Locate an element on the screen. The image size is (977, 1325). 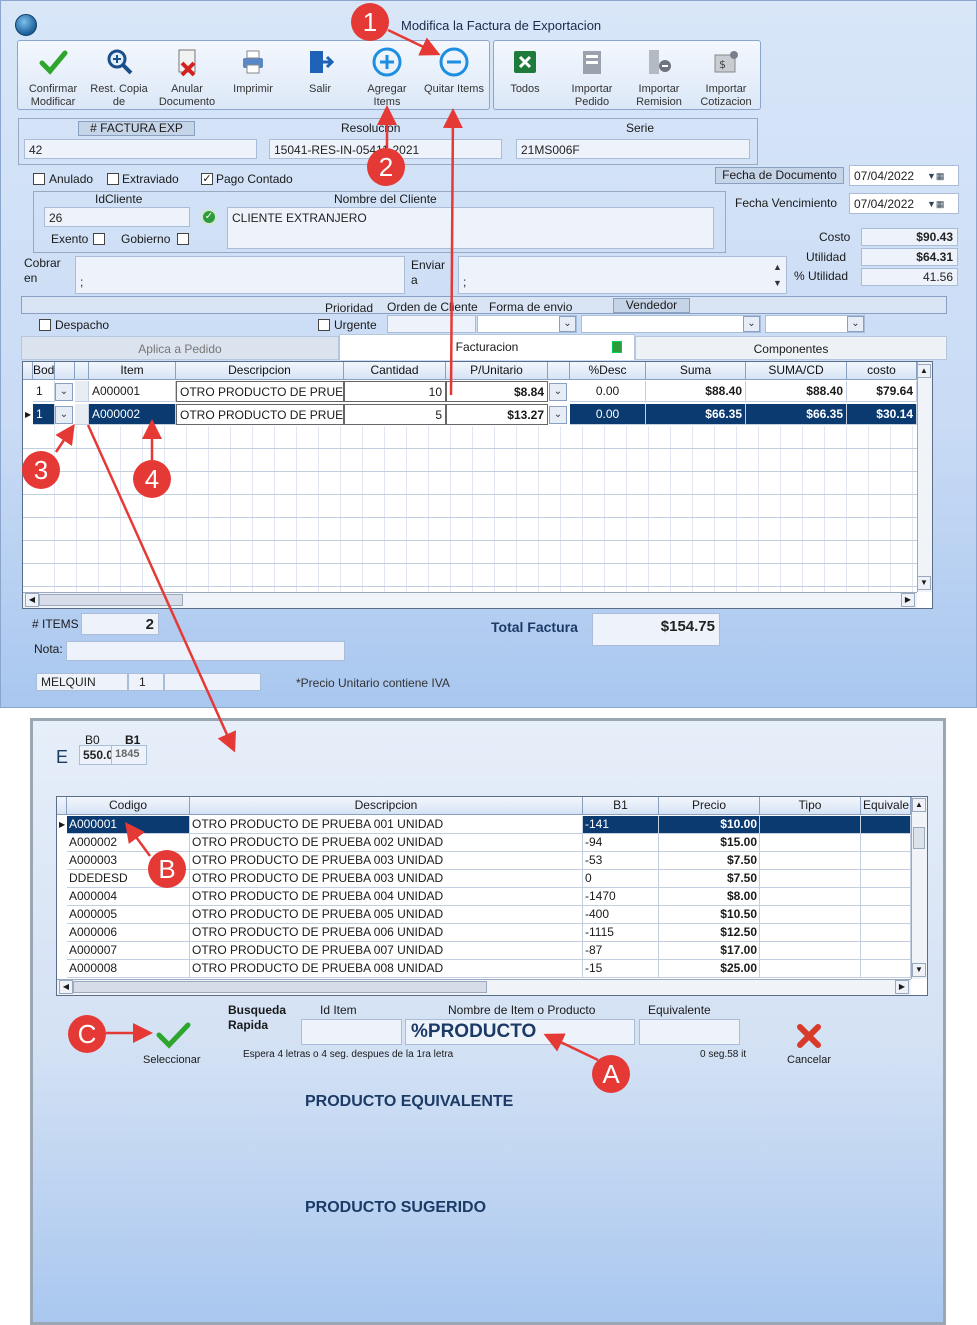
marker-c: C is located at coordinates (87, 1034).